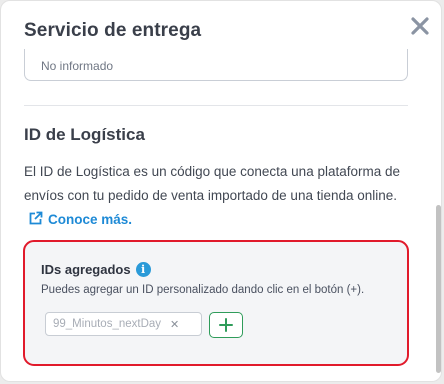  Describe the element at coordinates (174, 324) in the screenshot. I see `chip-remove-icon: ✕` at that location.